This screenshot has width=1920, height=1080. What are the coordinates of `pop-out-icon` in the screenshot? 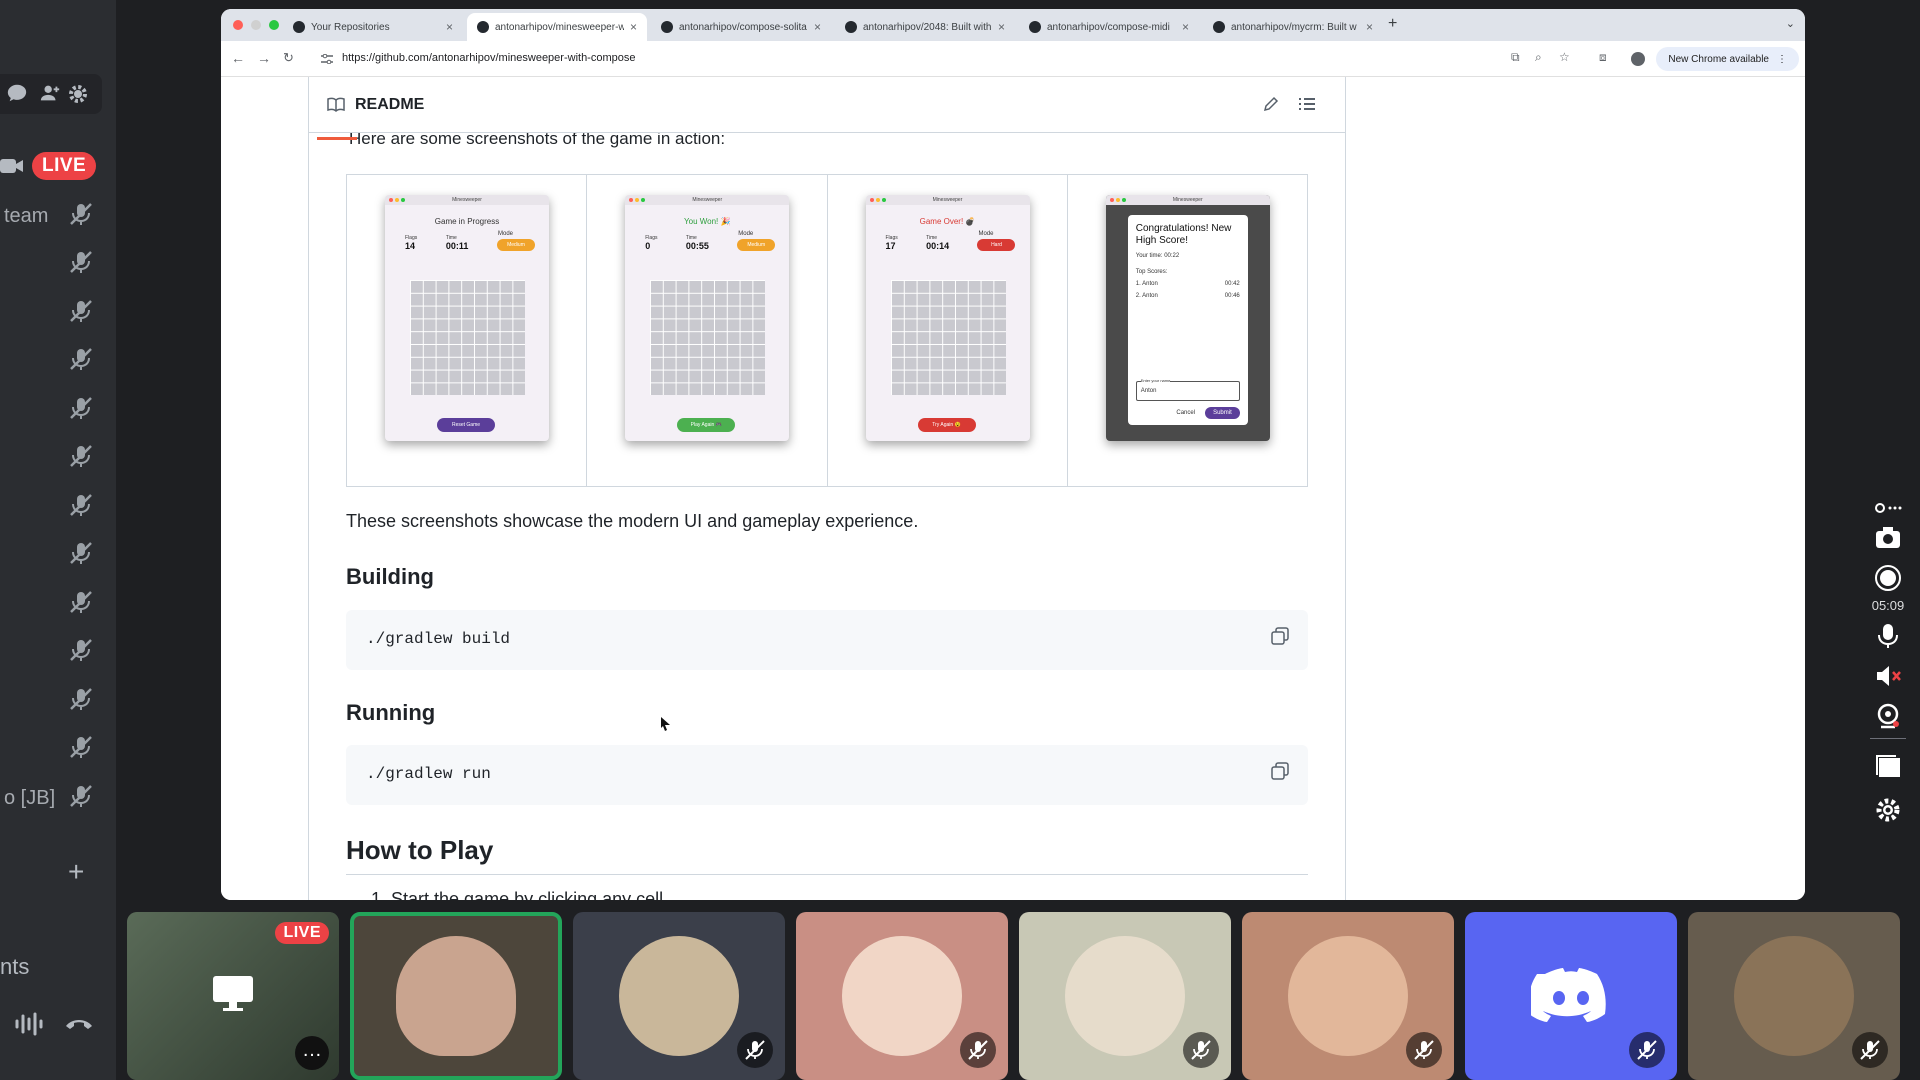 It's located at (1888, 508).